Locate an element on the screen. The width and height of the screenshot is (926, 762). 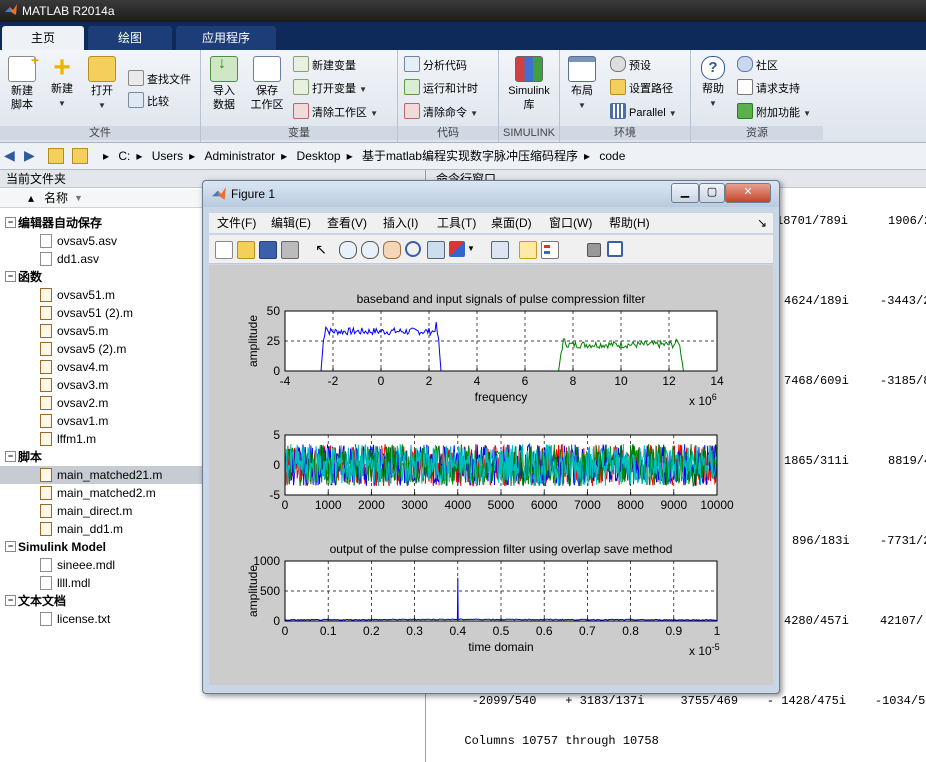
back-arrow-icon: ◀ is located at coordinates (9, 155).